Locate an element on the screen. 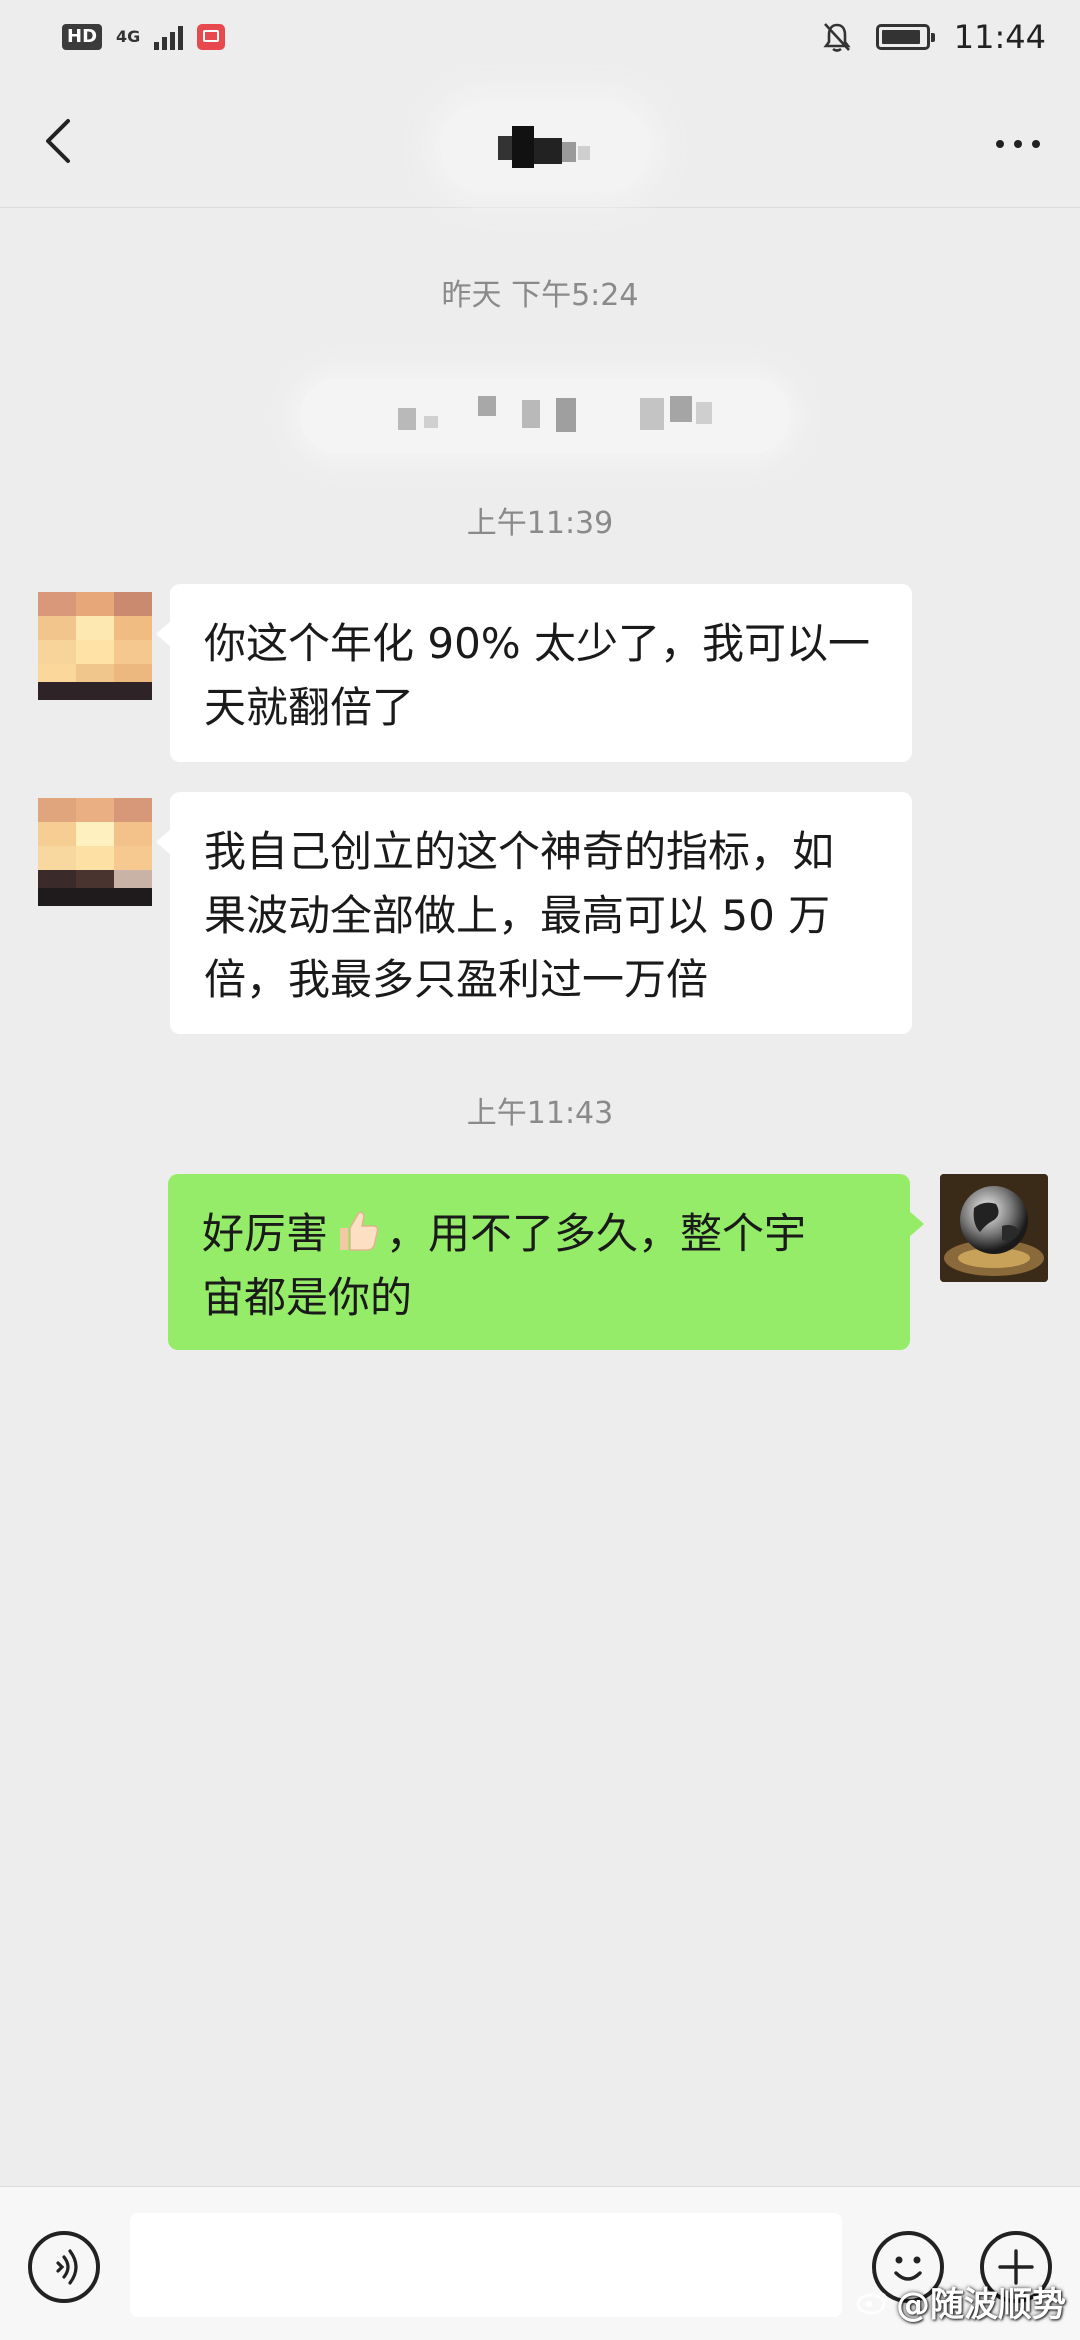 This screenshot has height=2340, width=1080. message-line: 宙都是你的 is located at coordinates (307, 1297).